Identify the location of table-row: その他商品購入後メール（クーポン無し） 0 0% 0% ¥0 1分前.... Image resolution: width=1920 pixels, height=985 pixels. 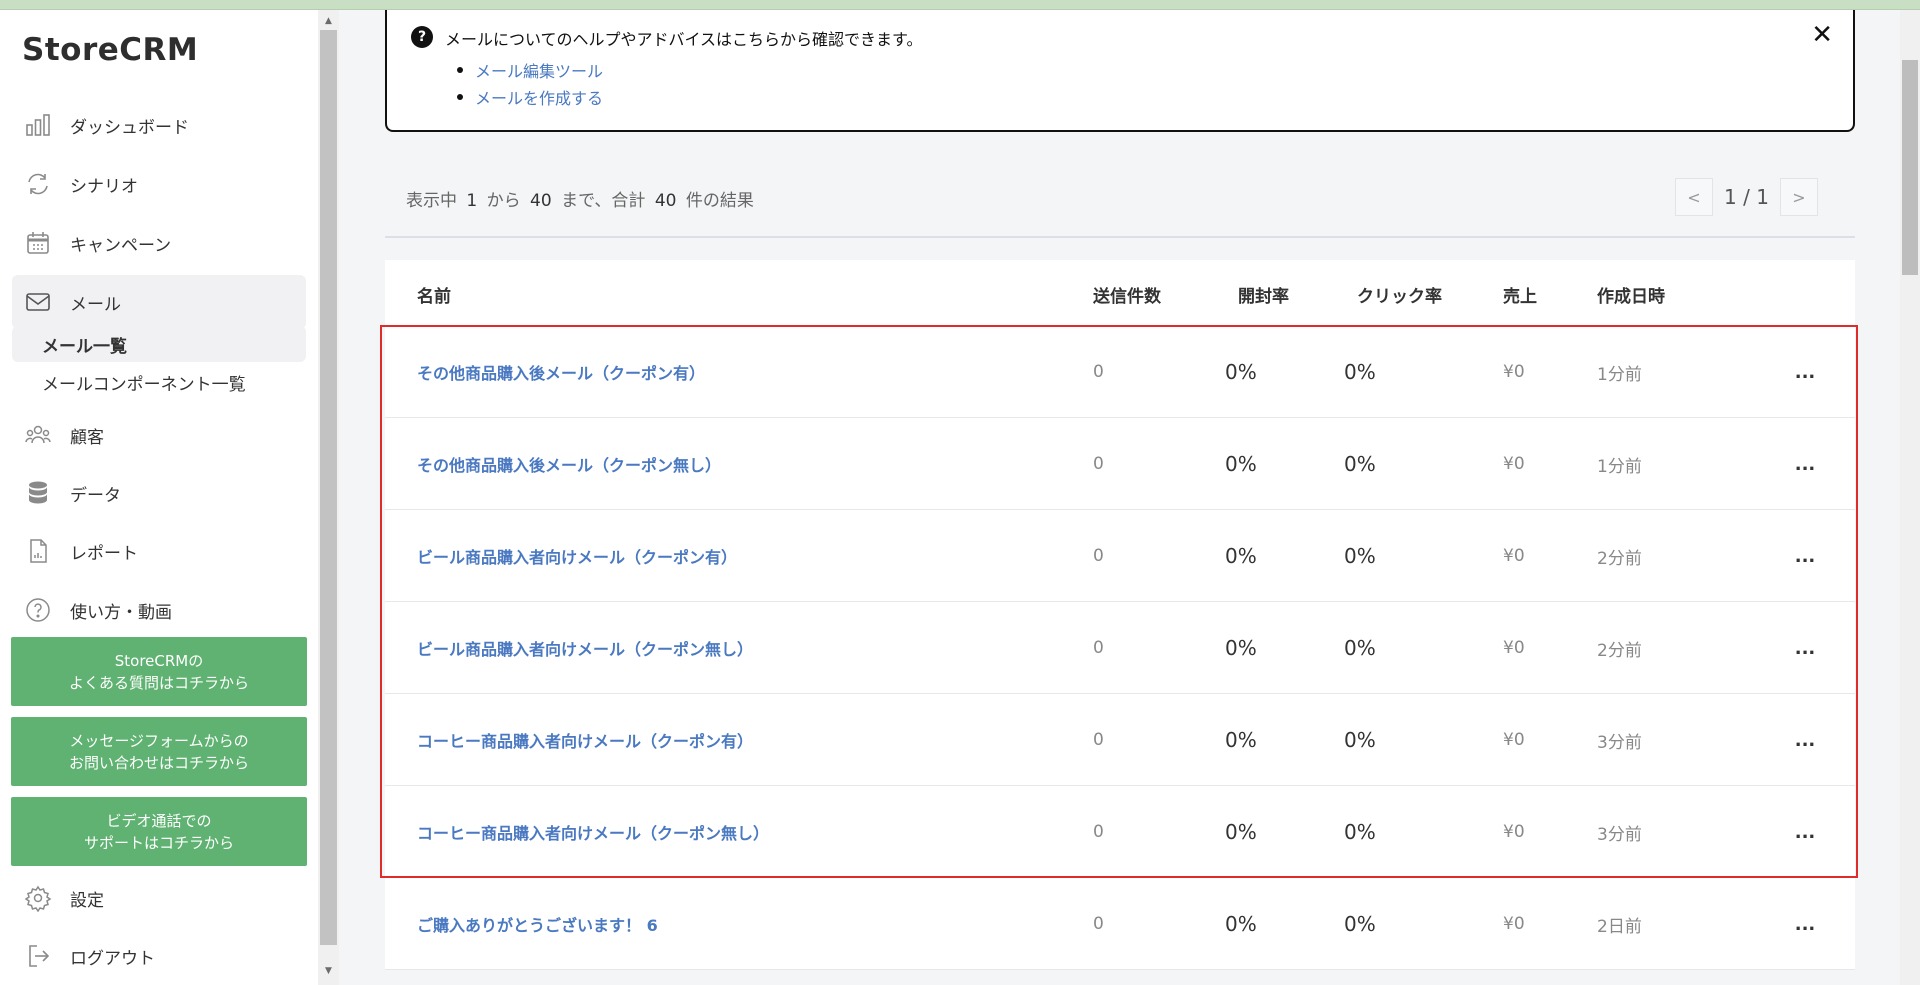
(1120, 464).